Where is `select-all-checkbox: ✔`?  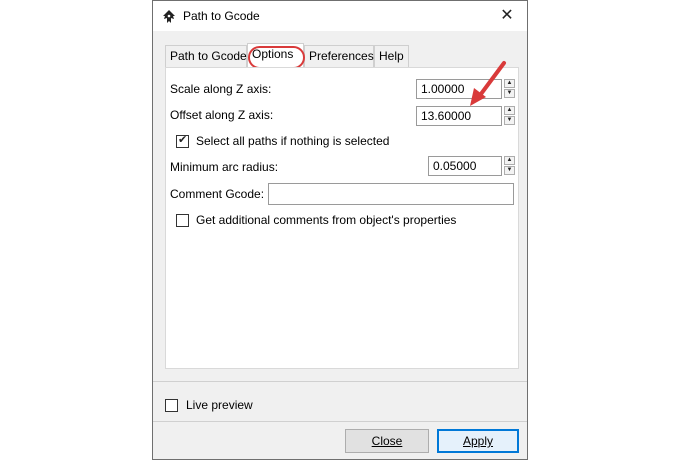
select-all-checkbox: ✔ is located at coordinates (182, 141).